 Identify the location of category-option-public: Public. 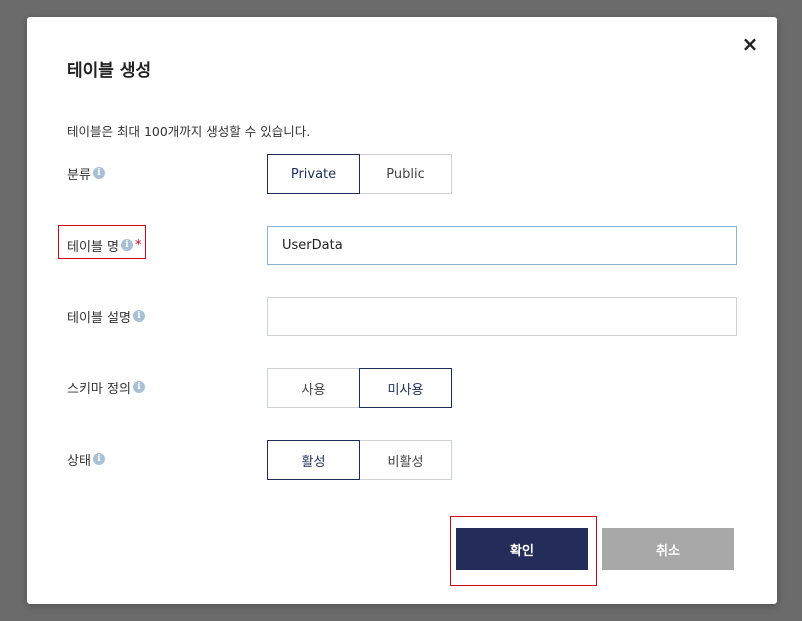
(405, 174).